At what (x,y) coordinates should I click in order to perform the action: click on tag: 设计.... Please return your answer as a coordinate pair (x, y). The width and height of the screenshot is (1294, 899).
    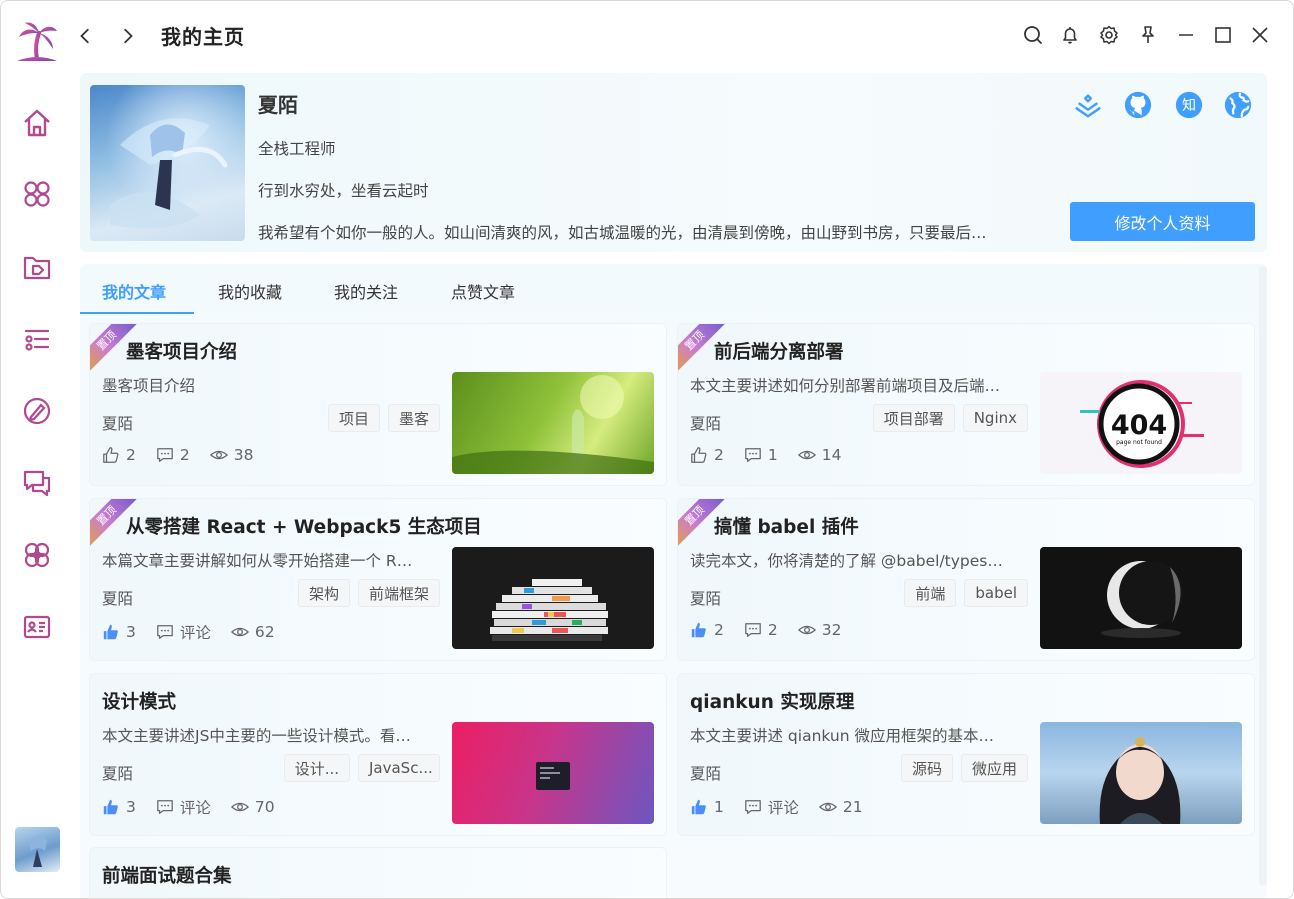
    Looking at the image, I should click on (316, 768).